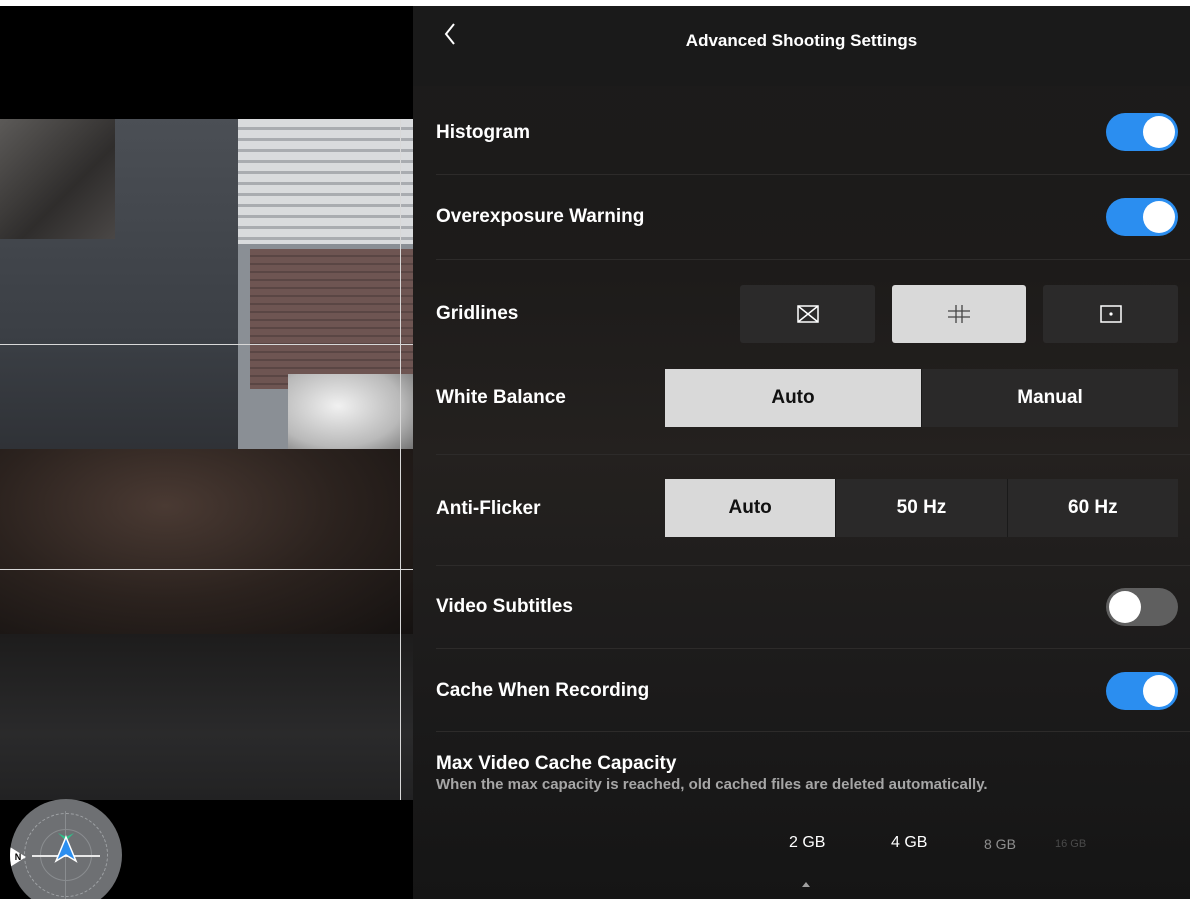 The image size is (1190, 899). I want to click on gridline-diagonal-button, so click(807, 314).